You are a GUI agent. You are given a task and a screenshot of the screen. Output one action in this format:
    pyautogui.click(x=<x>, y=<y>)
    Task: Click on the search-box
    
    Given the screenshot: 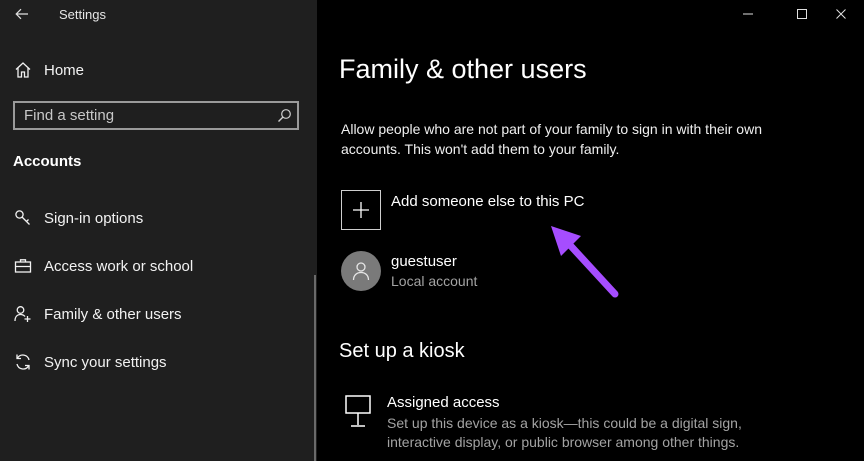 What is the action you would take?
    pyautogui.click(x=156, y=115)
    